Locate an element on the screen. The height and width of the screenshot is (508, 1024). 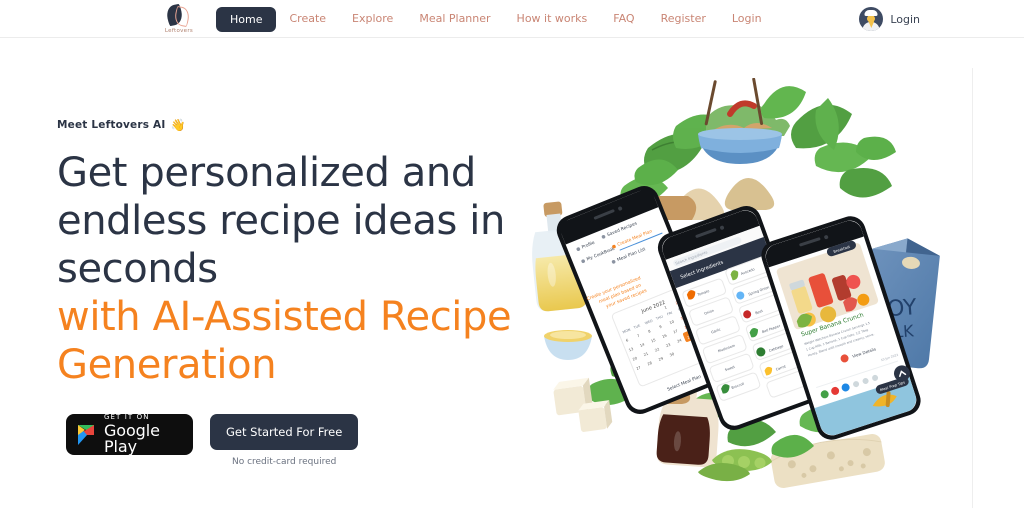
headline-line-1: Get personalized and is located at coordinates (266, 173).